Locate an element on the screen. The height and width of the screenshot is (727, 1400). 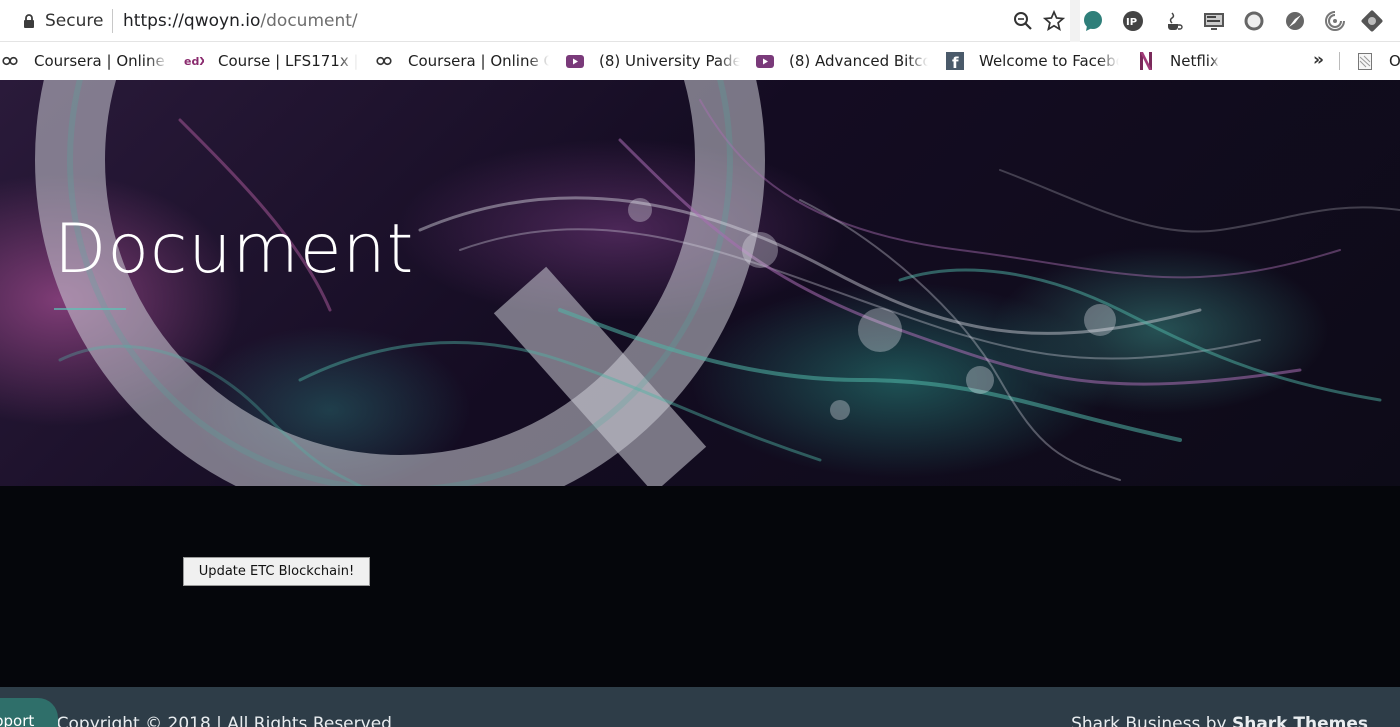
bookmark-youtube-1: (8) University Paderb is located at coordinates (652, 61).